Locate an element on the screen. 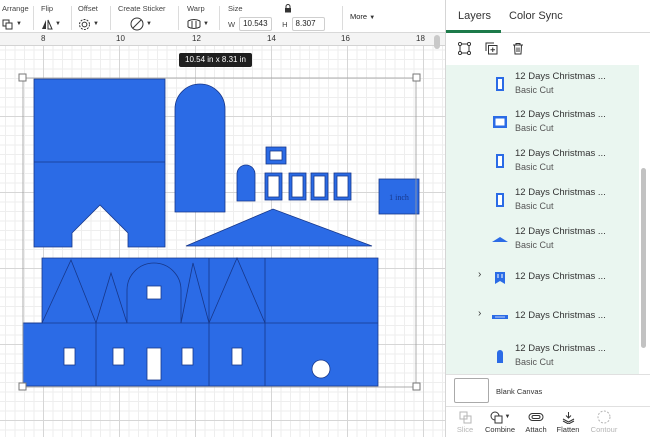  group-icon is located at coordinates (464, 48).